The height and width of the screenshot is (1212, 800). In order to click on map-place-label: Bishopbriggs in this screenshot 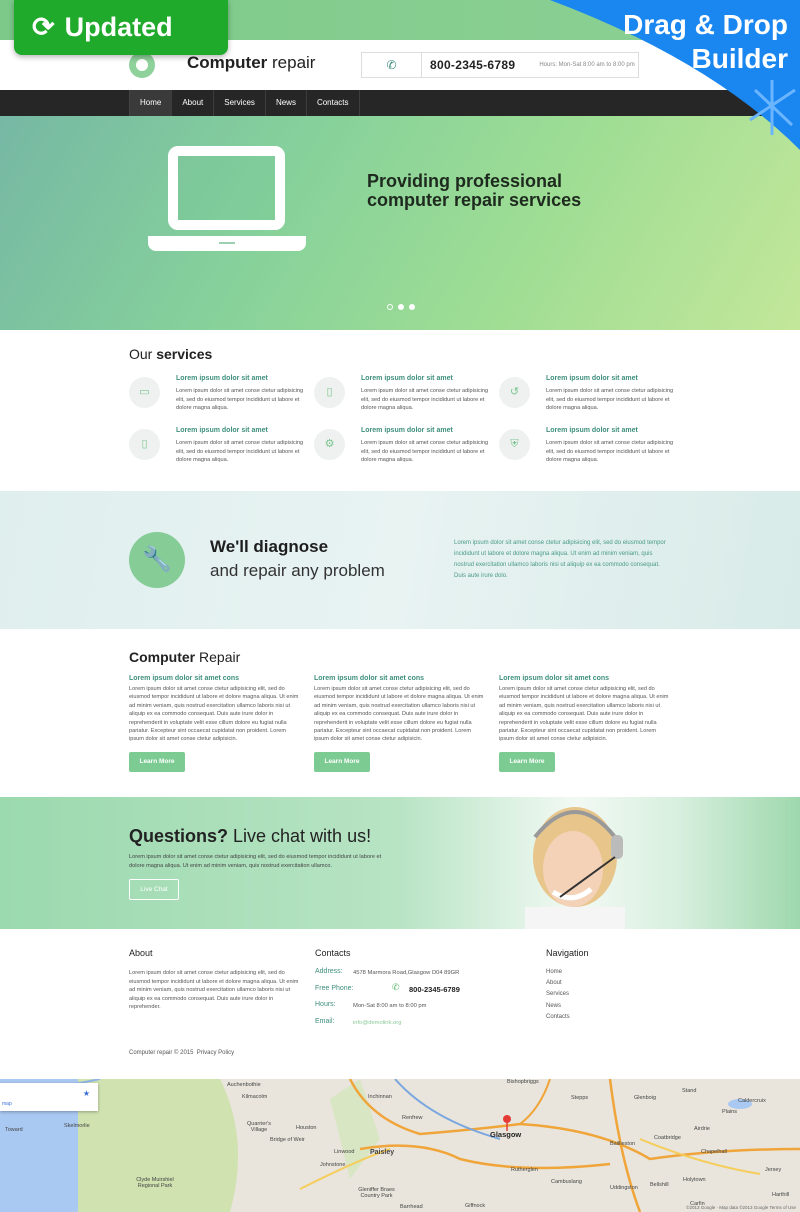, I will do `click(523, 1082)`.